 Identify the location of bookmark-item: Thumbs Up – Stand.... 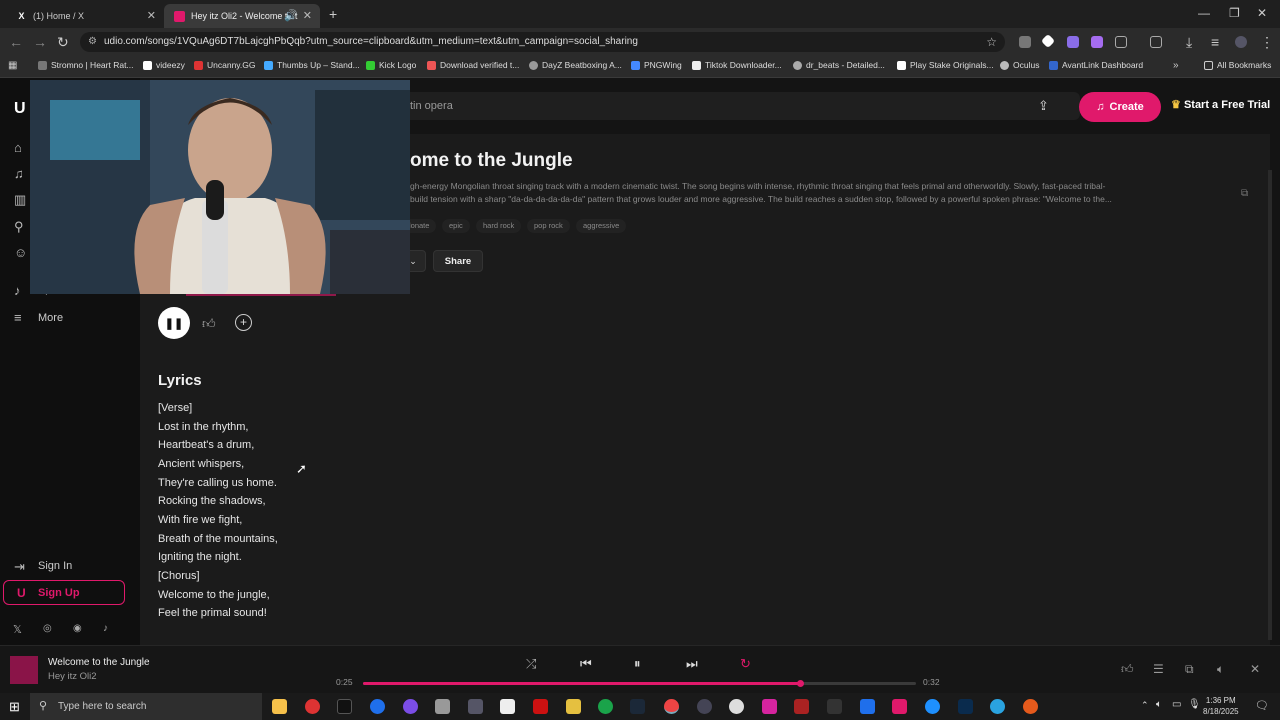
(312, 65).